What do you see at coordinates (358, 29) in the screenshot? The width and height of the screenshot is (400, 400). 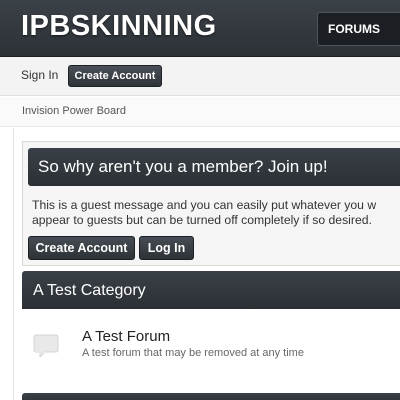 I see `tab-forums: FORUMS` at bounding box center [358, 29].